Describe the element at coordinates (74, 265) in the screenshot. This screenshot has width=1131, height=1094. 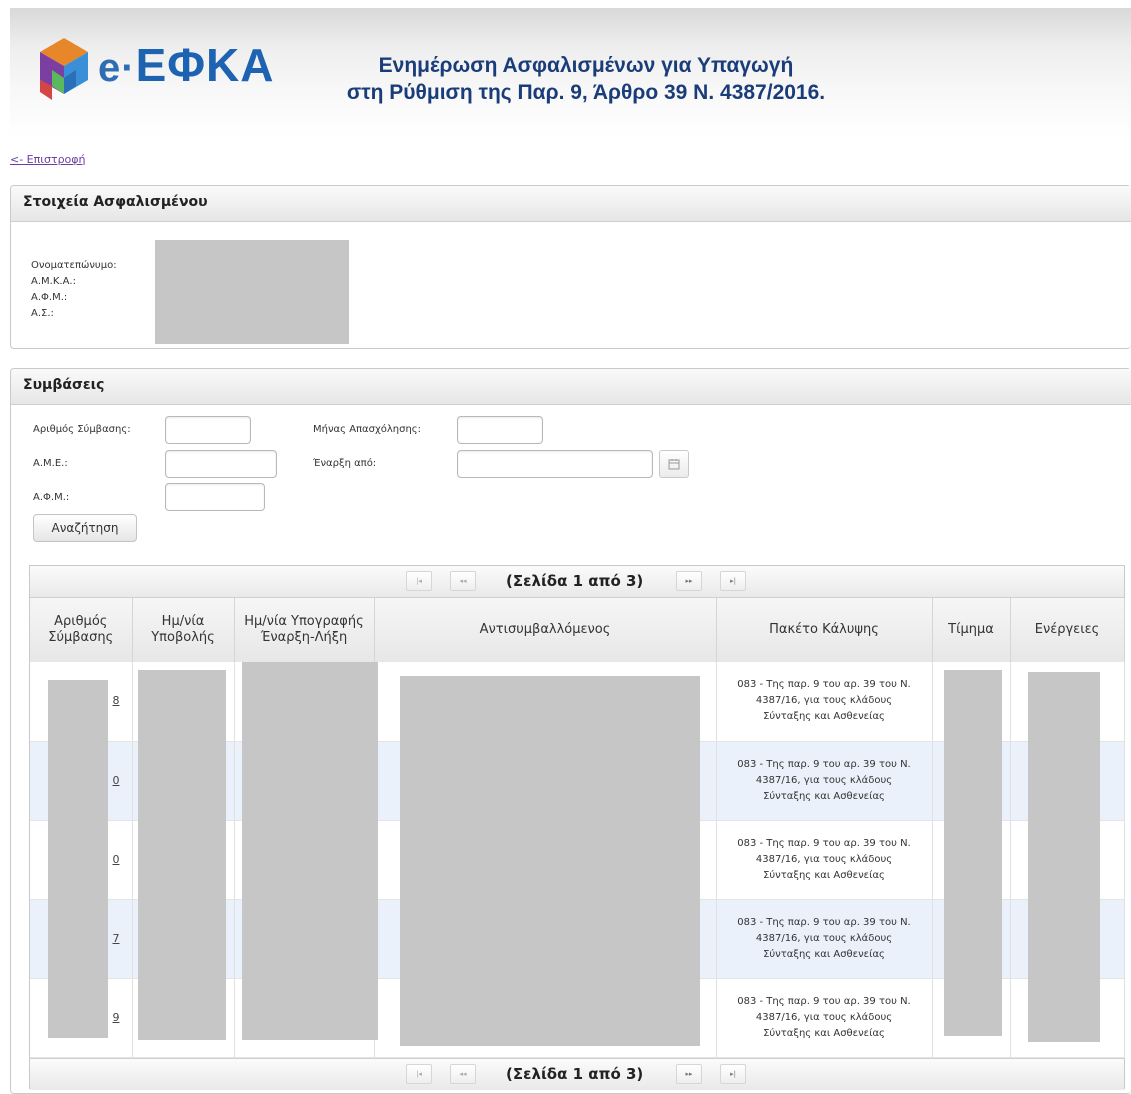
I see `fullname-label: Ονοματεπώνυμο:` at that location.